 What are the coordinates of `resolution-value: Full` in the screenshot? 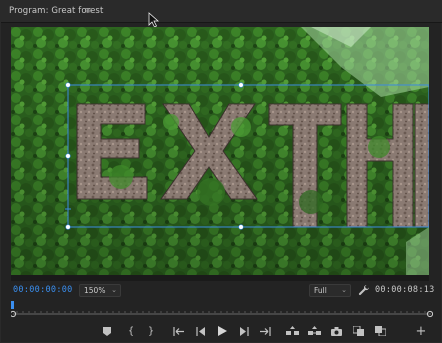 It's located at (320, 290).